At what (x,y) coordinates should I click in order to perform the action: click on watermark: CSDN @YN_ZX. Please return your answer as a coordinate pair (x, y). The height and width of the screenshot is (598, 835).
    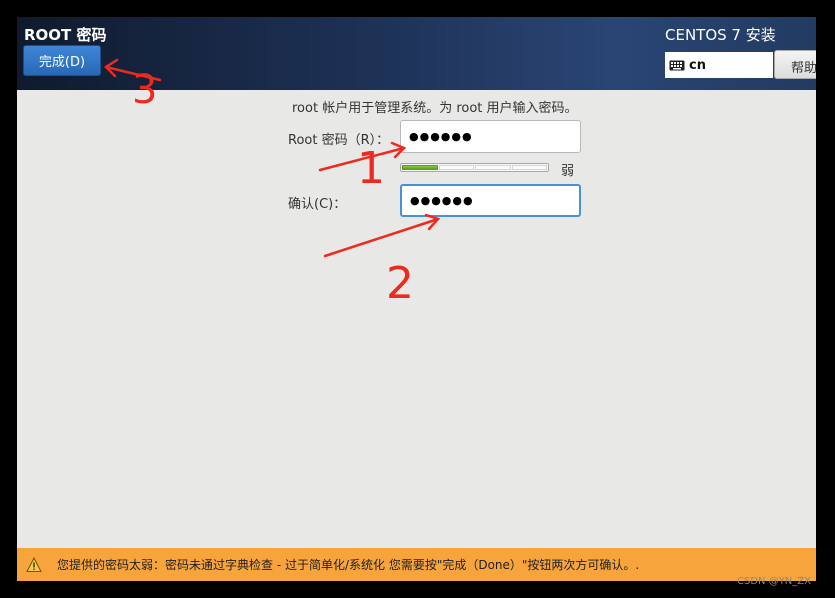
    Looking at the image, I should click on (774, 581).